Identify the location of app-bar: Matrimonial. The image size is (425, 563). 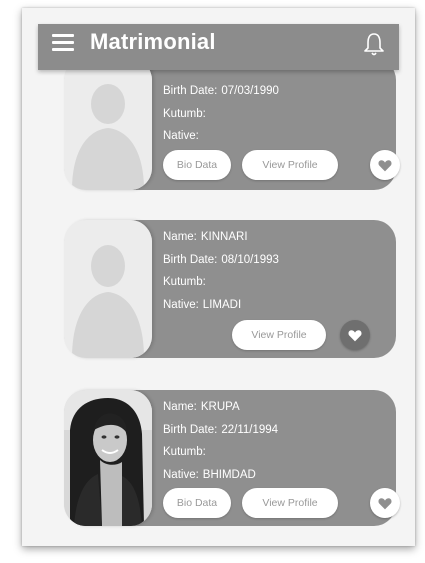
(218, 47).